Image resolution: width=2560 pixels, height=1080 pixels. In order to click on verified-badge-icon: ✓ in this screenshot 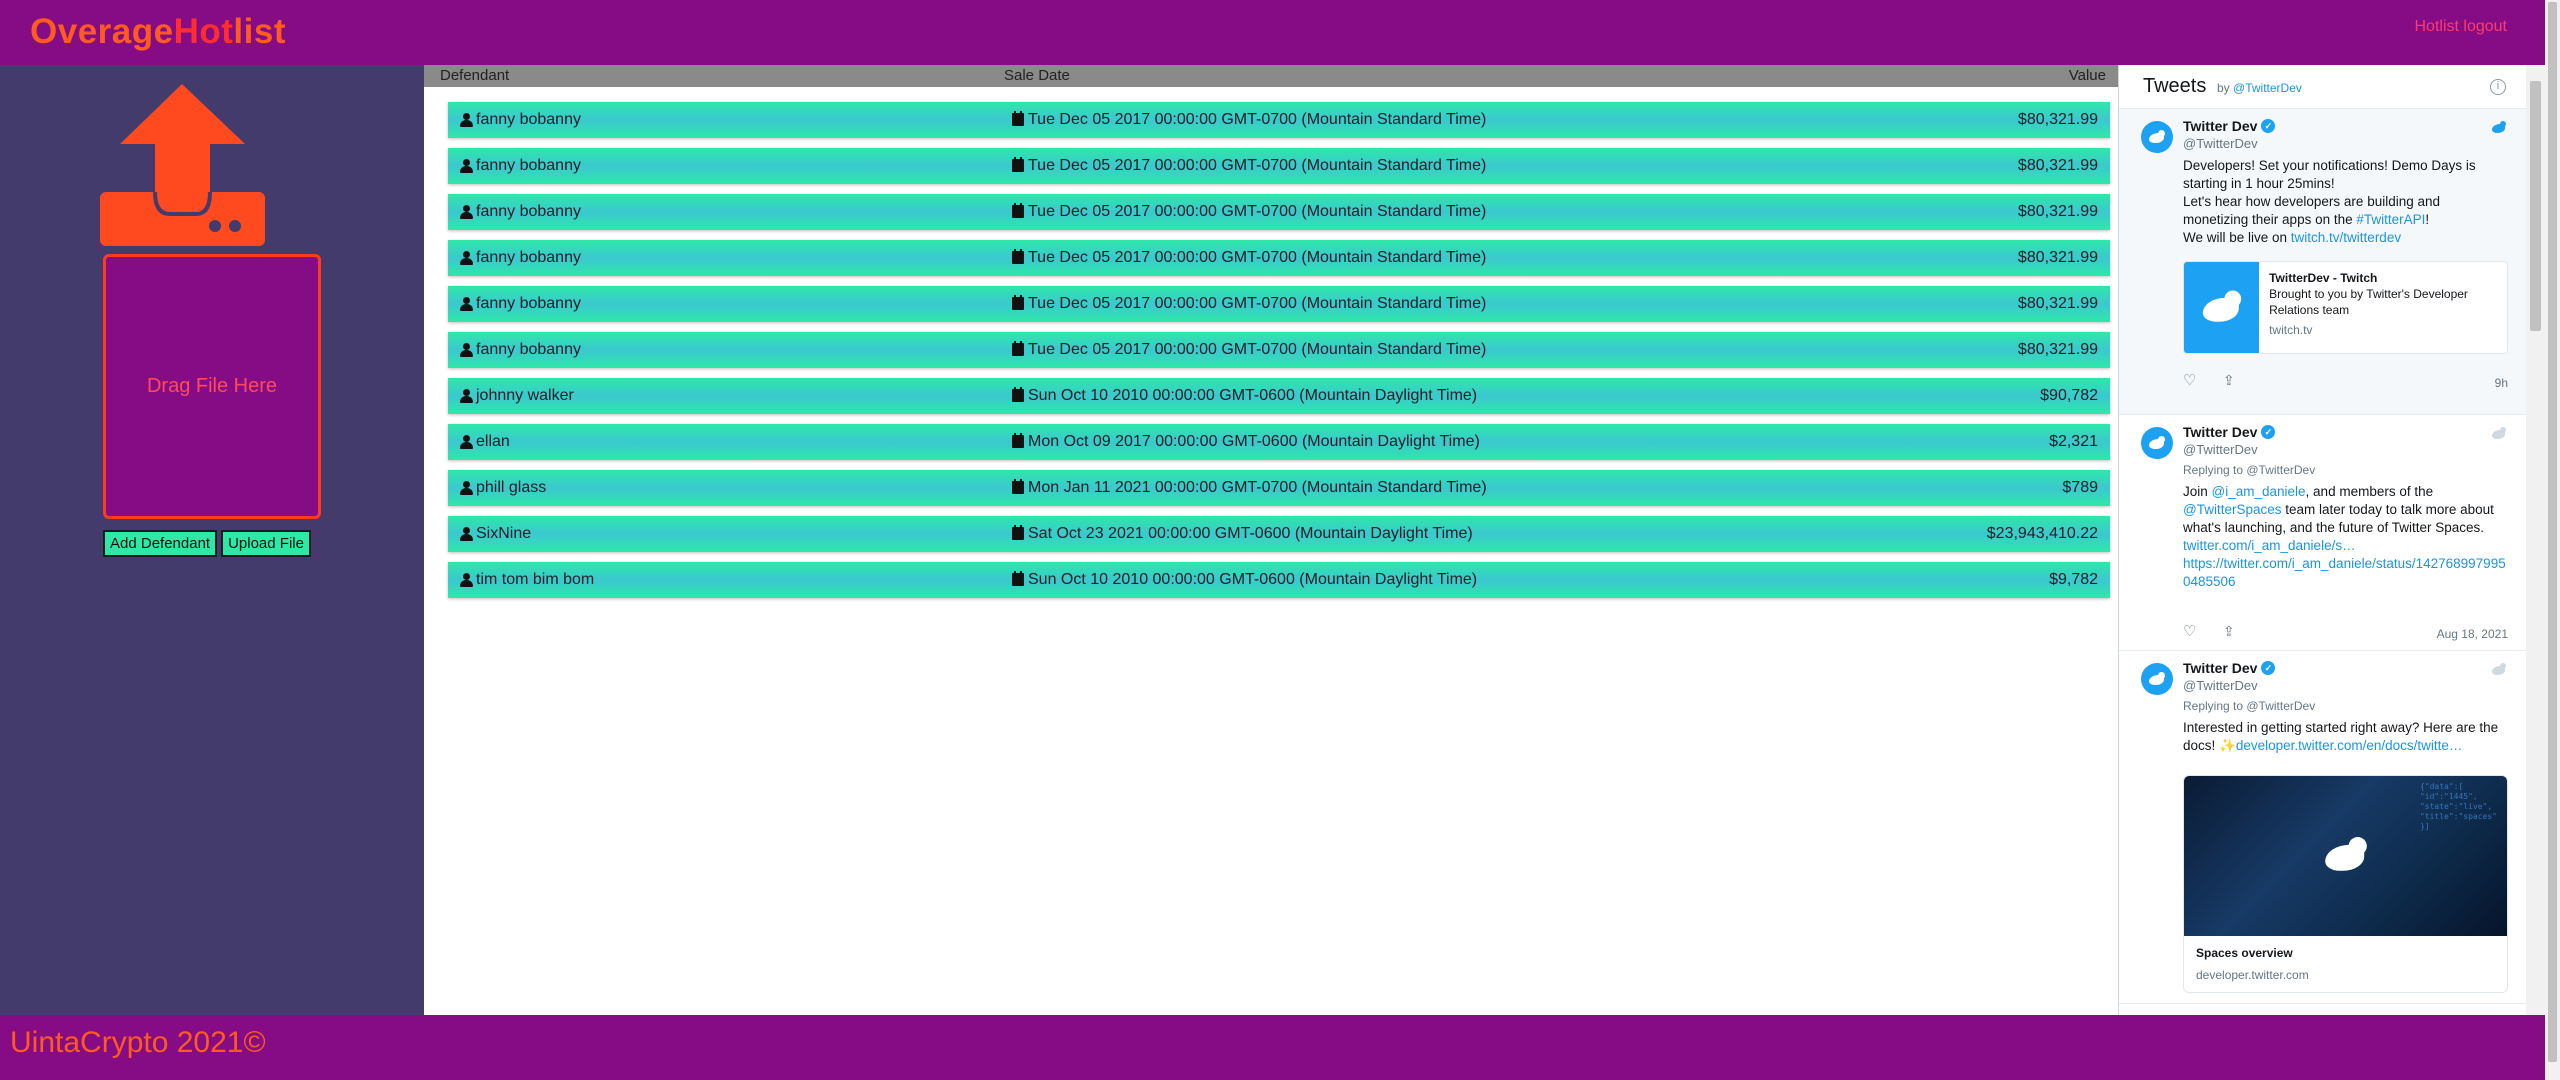, I will do `click(2268, 432)`.